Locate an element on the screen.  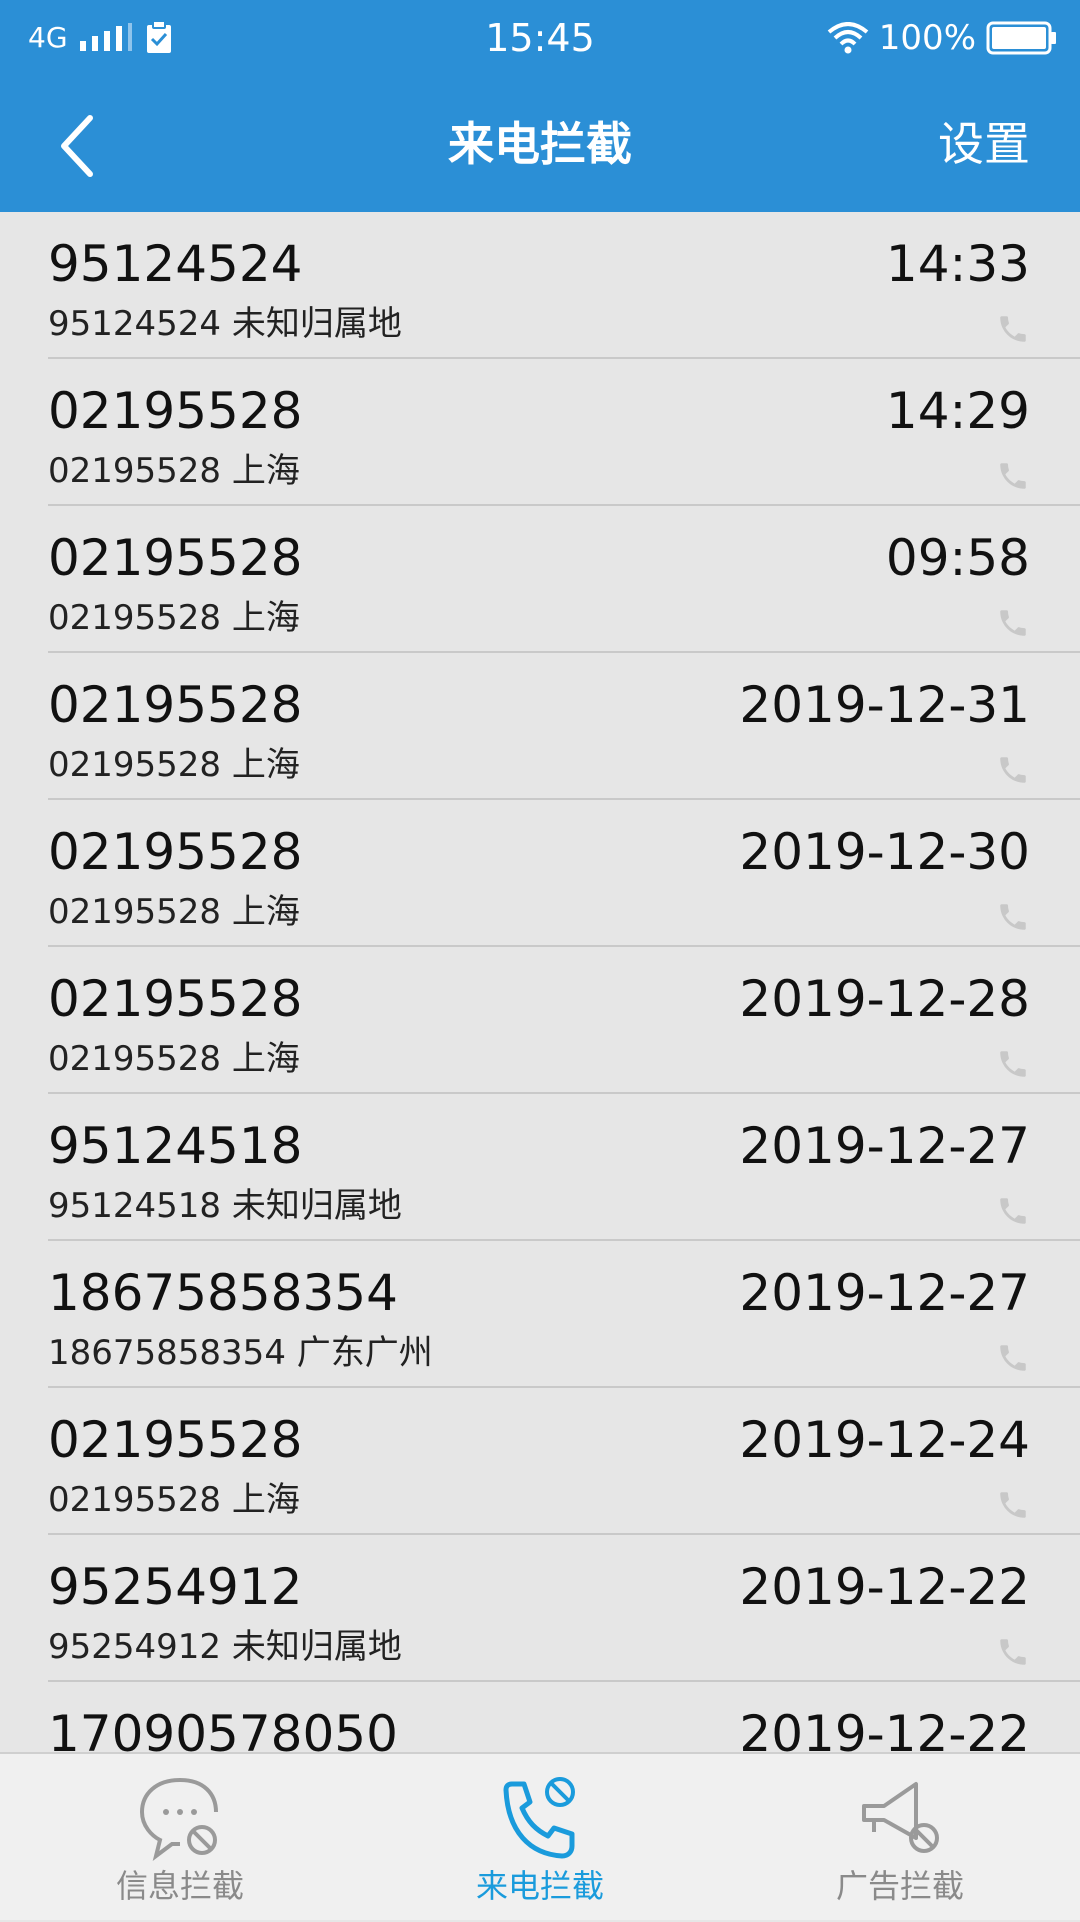
page-title: 来电拦截 is located at coordinates (540, 144).